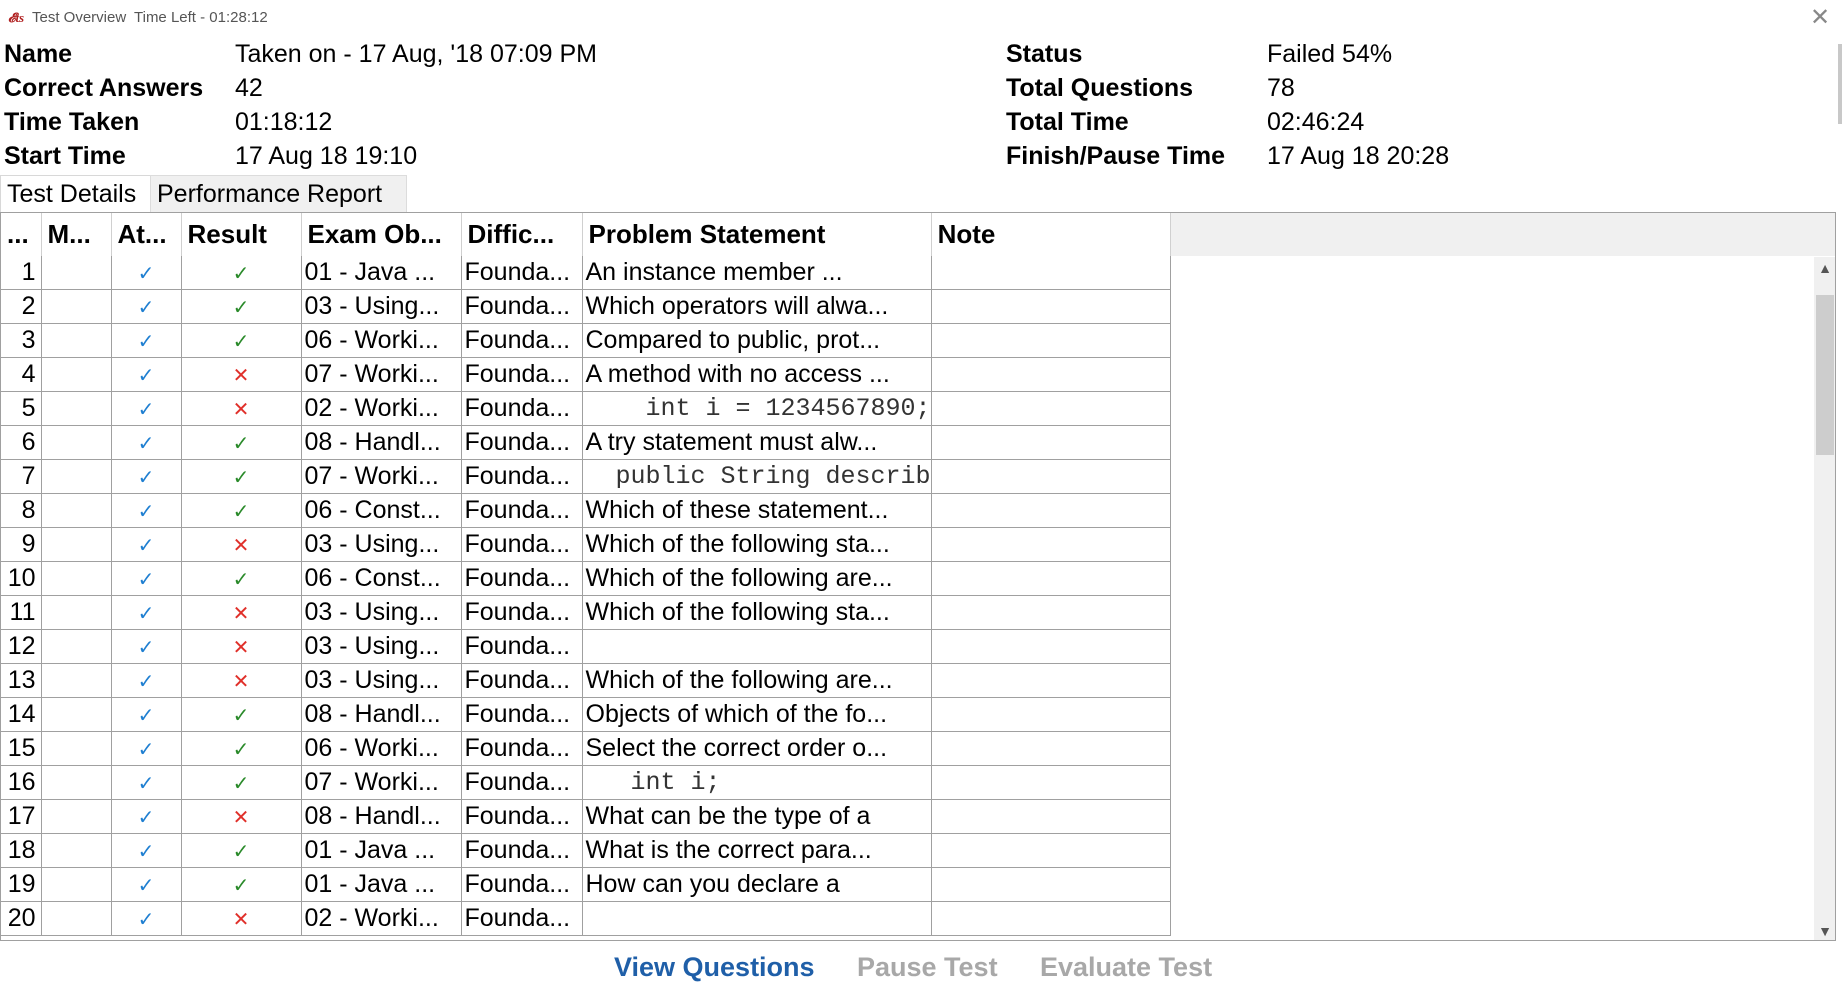 The image size is (1842, 993). Describe the element at coordinates (21, 578) in the screenshot. I see `row-number: 10` at that location.